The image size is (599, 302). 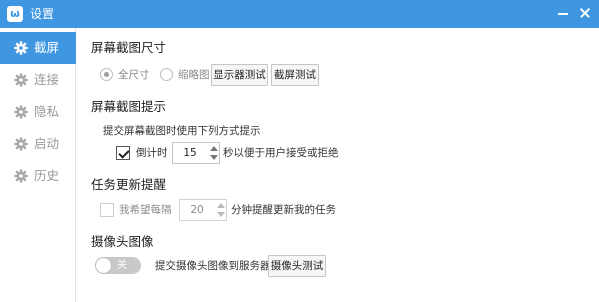 I want to click on countdown-stepper: 15, so click(x=196, y=153).